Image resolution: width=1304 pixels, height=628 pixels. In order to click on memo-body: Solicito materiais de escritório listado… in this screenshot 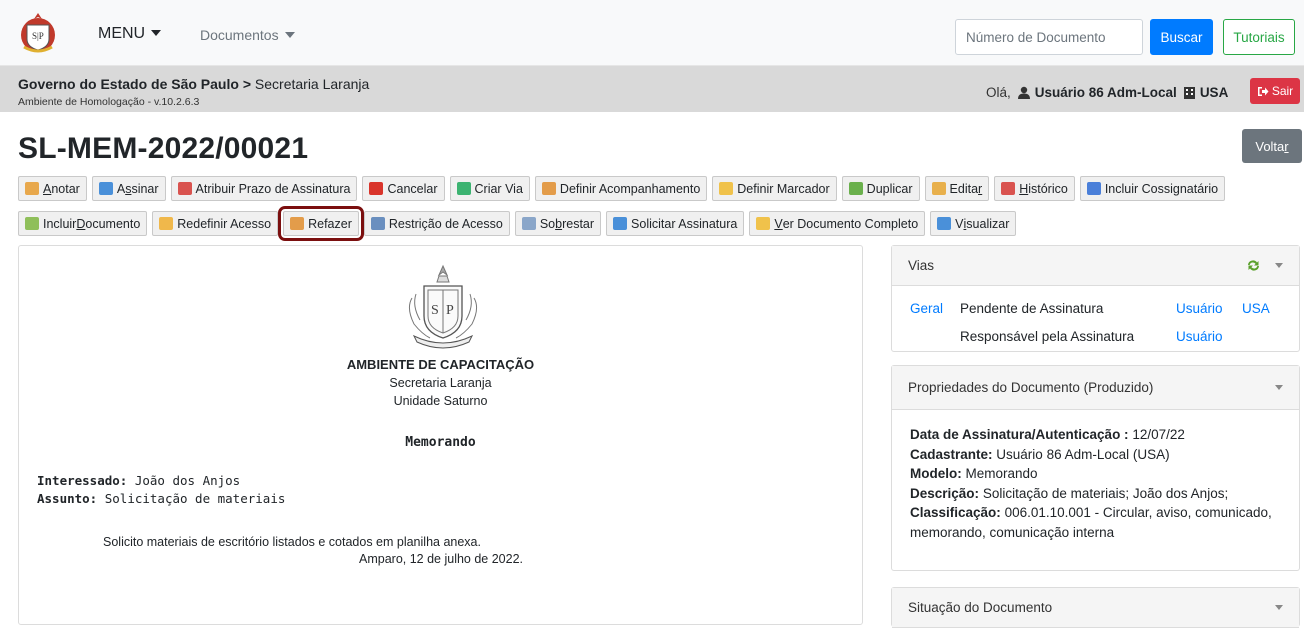, I will do `click(292, 542)`.